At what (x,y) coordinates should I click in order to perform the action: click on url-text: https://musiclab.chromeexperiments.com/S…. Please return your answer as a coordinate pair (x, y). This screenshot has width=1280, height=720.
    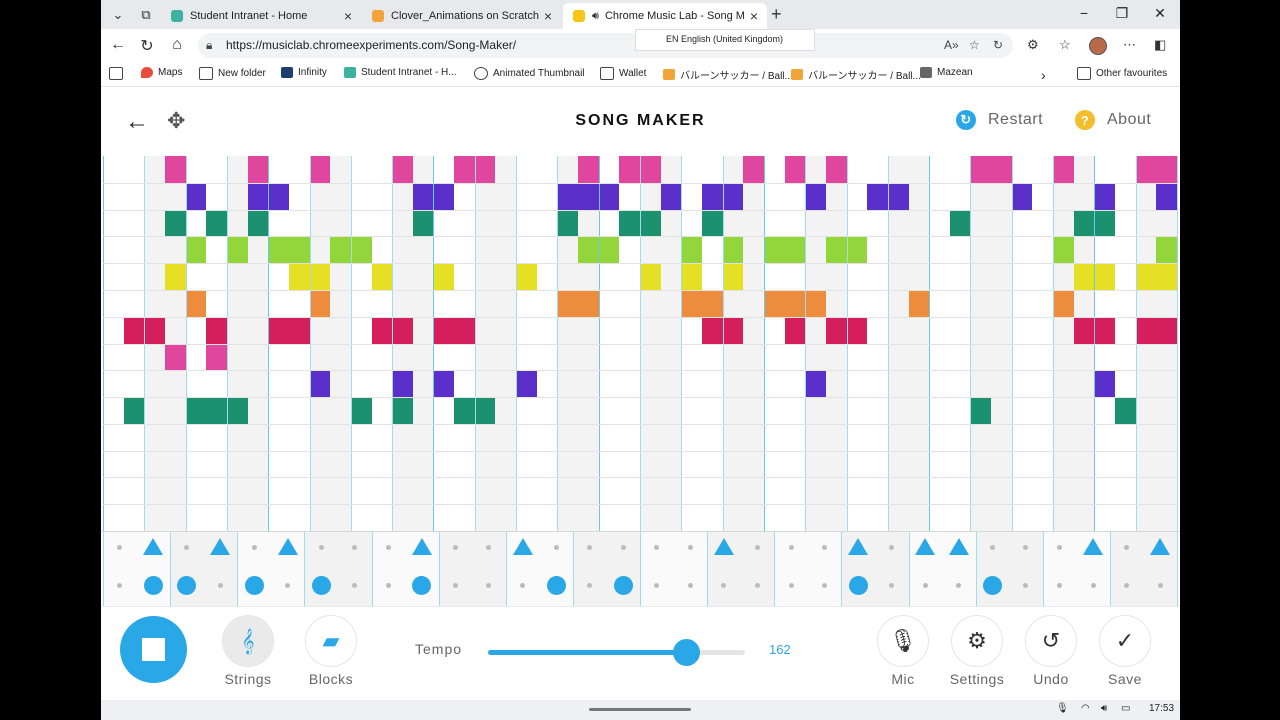
    Looking at the image, I should click on (371, 45).